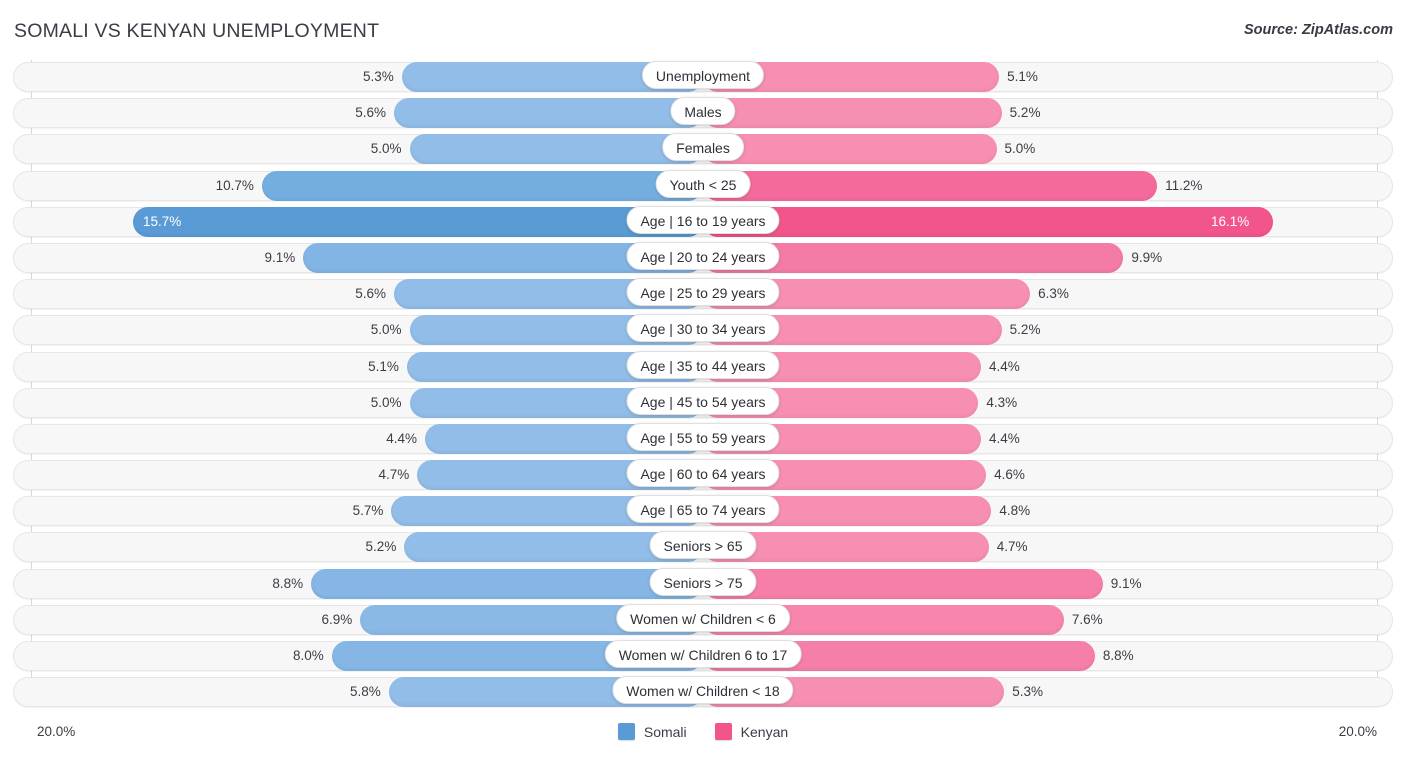  I want to click on row-label-pill: Age | 30 to 34 years, so click(703, 328).